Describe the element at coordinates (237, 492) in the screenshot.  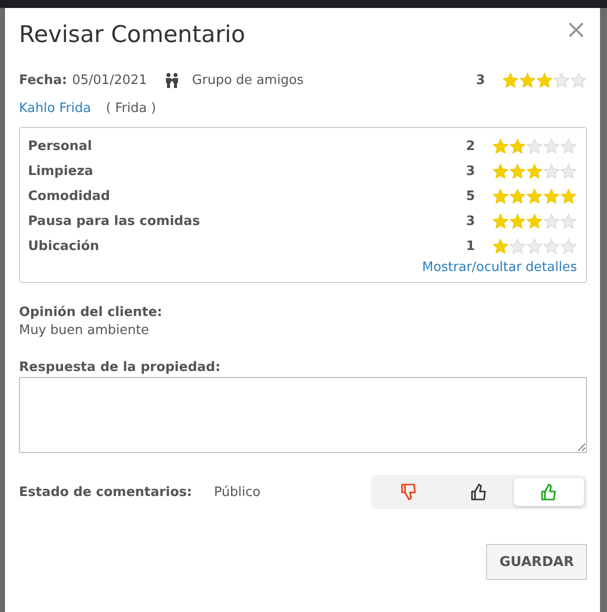
I see `status-value: Público` at that location.